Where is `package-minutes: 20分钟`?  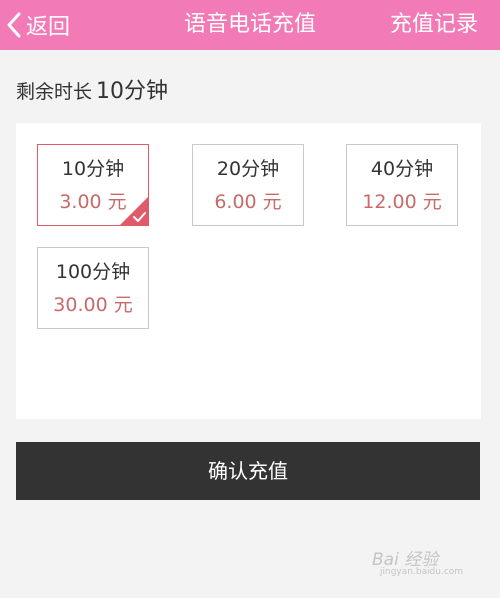
package-minutes: 20分钟 is located at coordinates (248, 169).